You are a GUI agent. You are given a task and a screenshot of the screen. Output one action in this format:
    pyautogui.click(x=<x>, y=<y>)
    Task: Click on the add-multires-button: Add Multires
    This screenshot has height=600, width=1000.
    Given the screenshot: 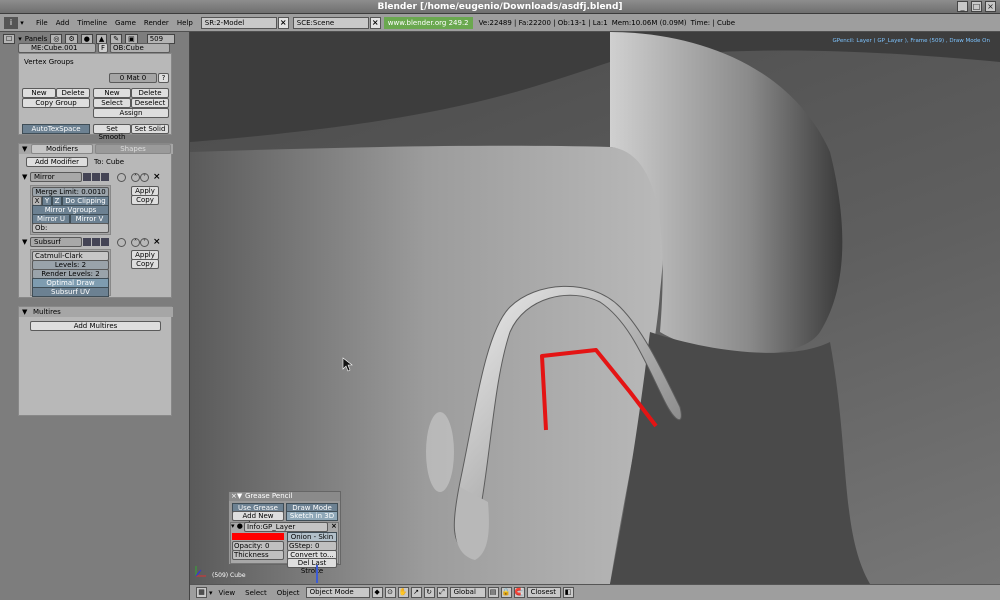 What is the action you would take?
    pyautogui.click(x=95, y=326)
    